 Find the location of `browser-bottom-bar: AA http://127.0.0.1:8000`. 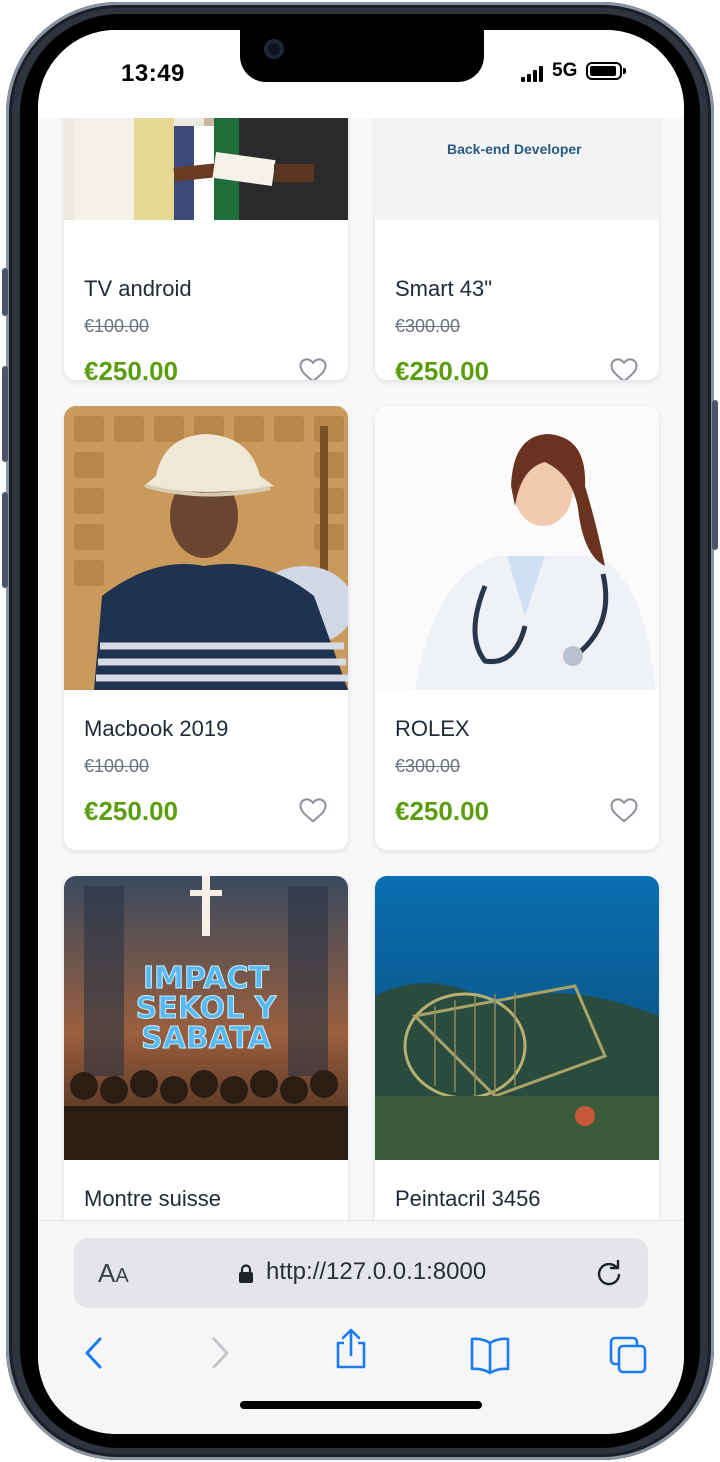

browser-bottom-bar: AA http://127.0.0.1:8000 is located at coordinates (361, 1327).